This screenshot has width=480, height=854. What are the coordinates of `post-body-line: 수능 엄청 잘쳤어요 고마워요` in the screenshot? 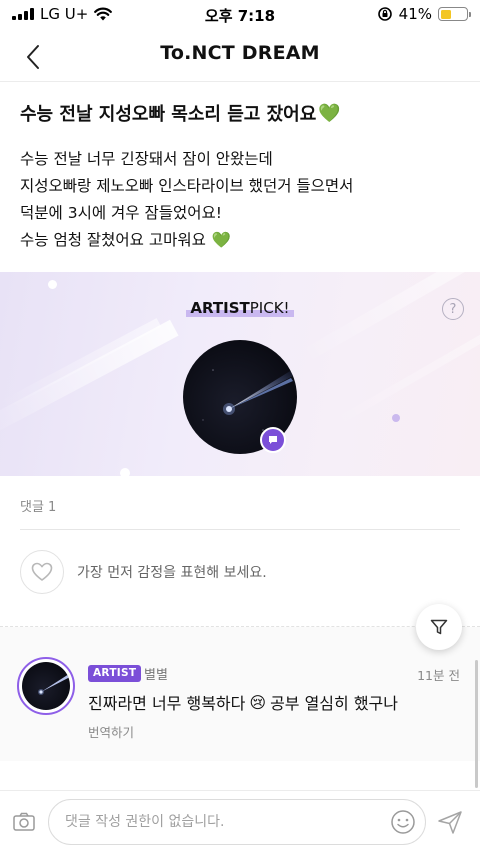 It's located at (113, 240).